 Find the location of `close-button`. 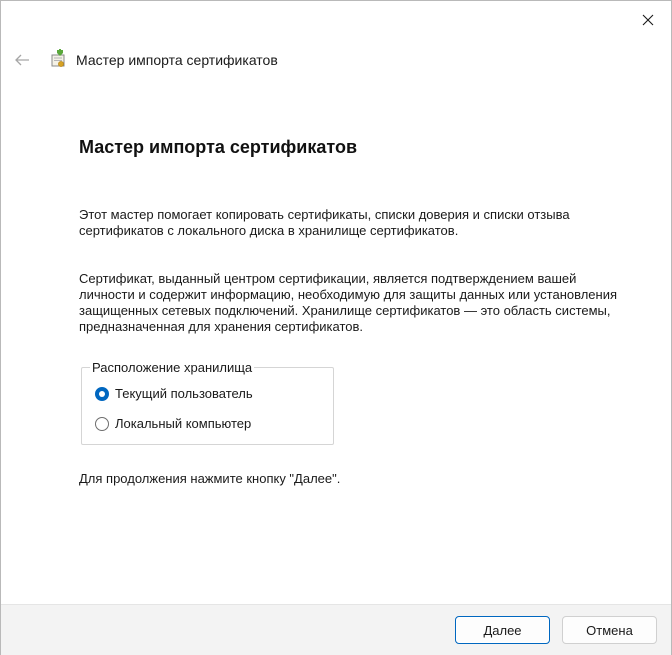

close-button is located at coordinates (648, 20).